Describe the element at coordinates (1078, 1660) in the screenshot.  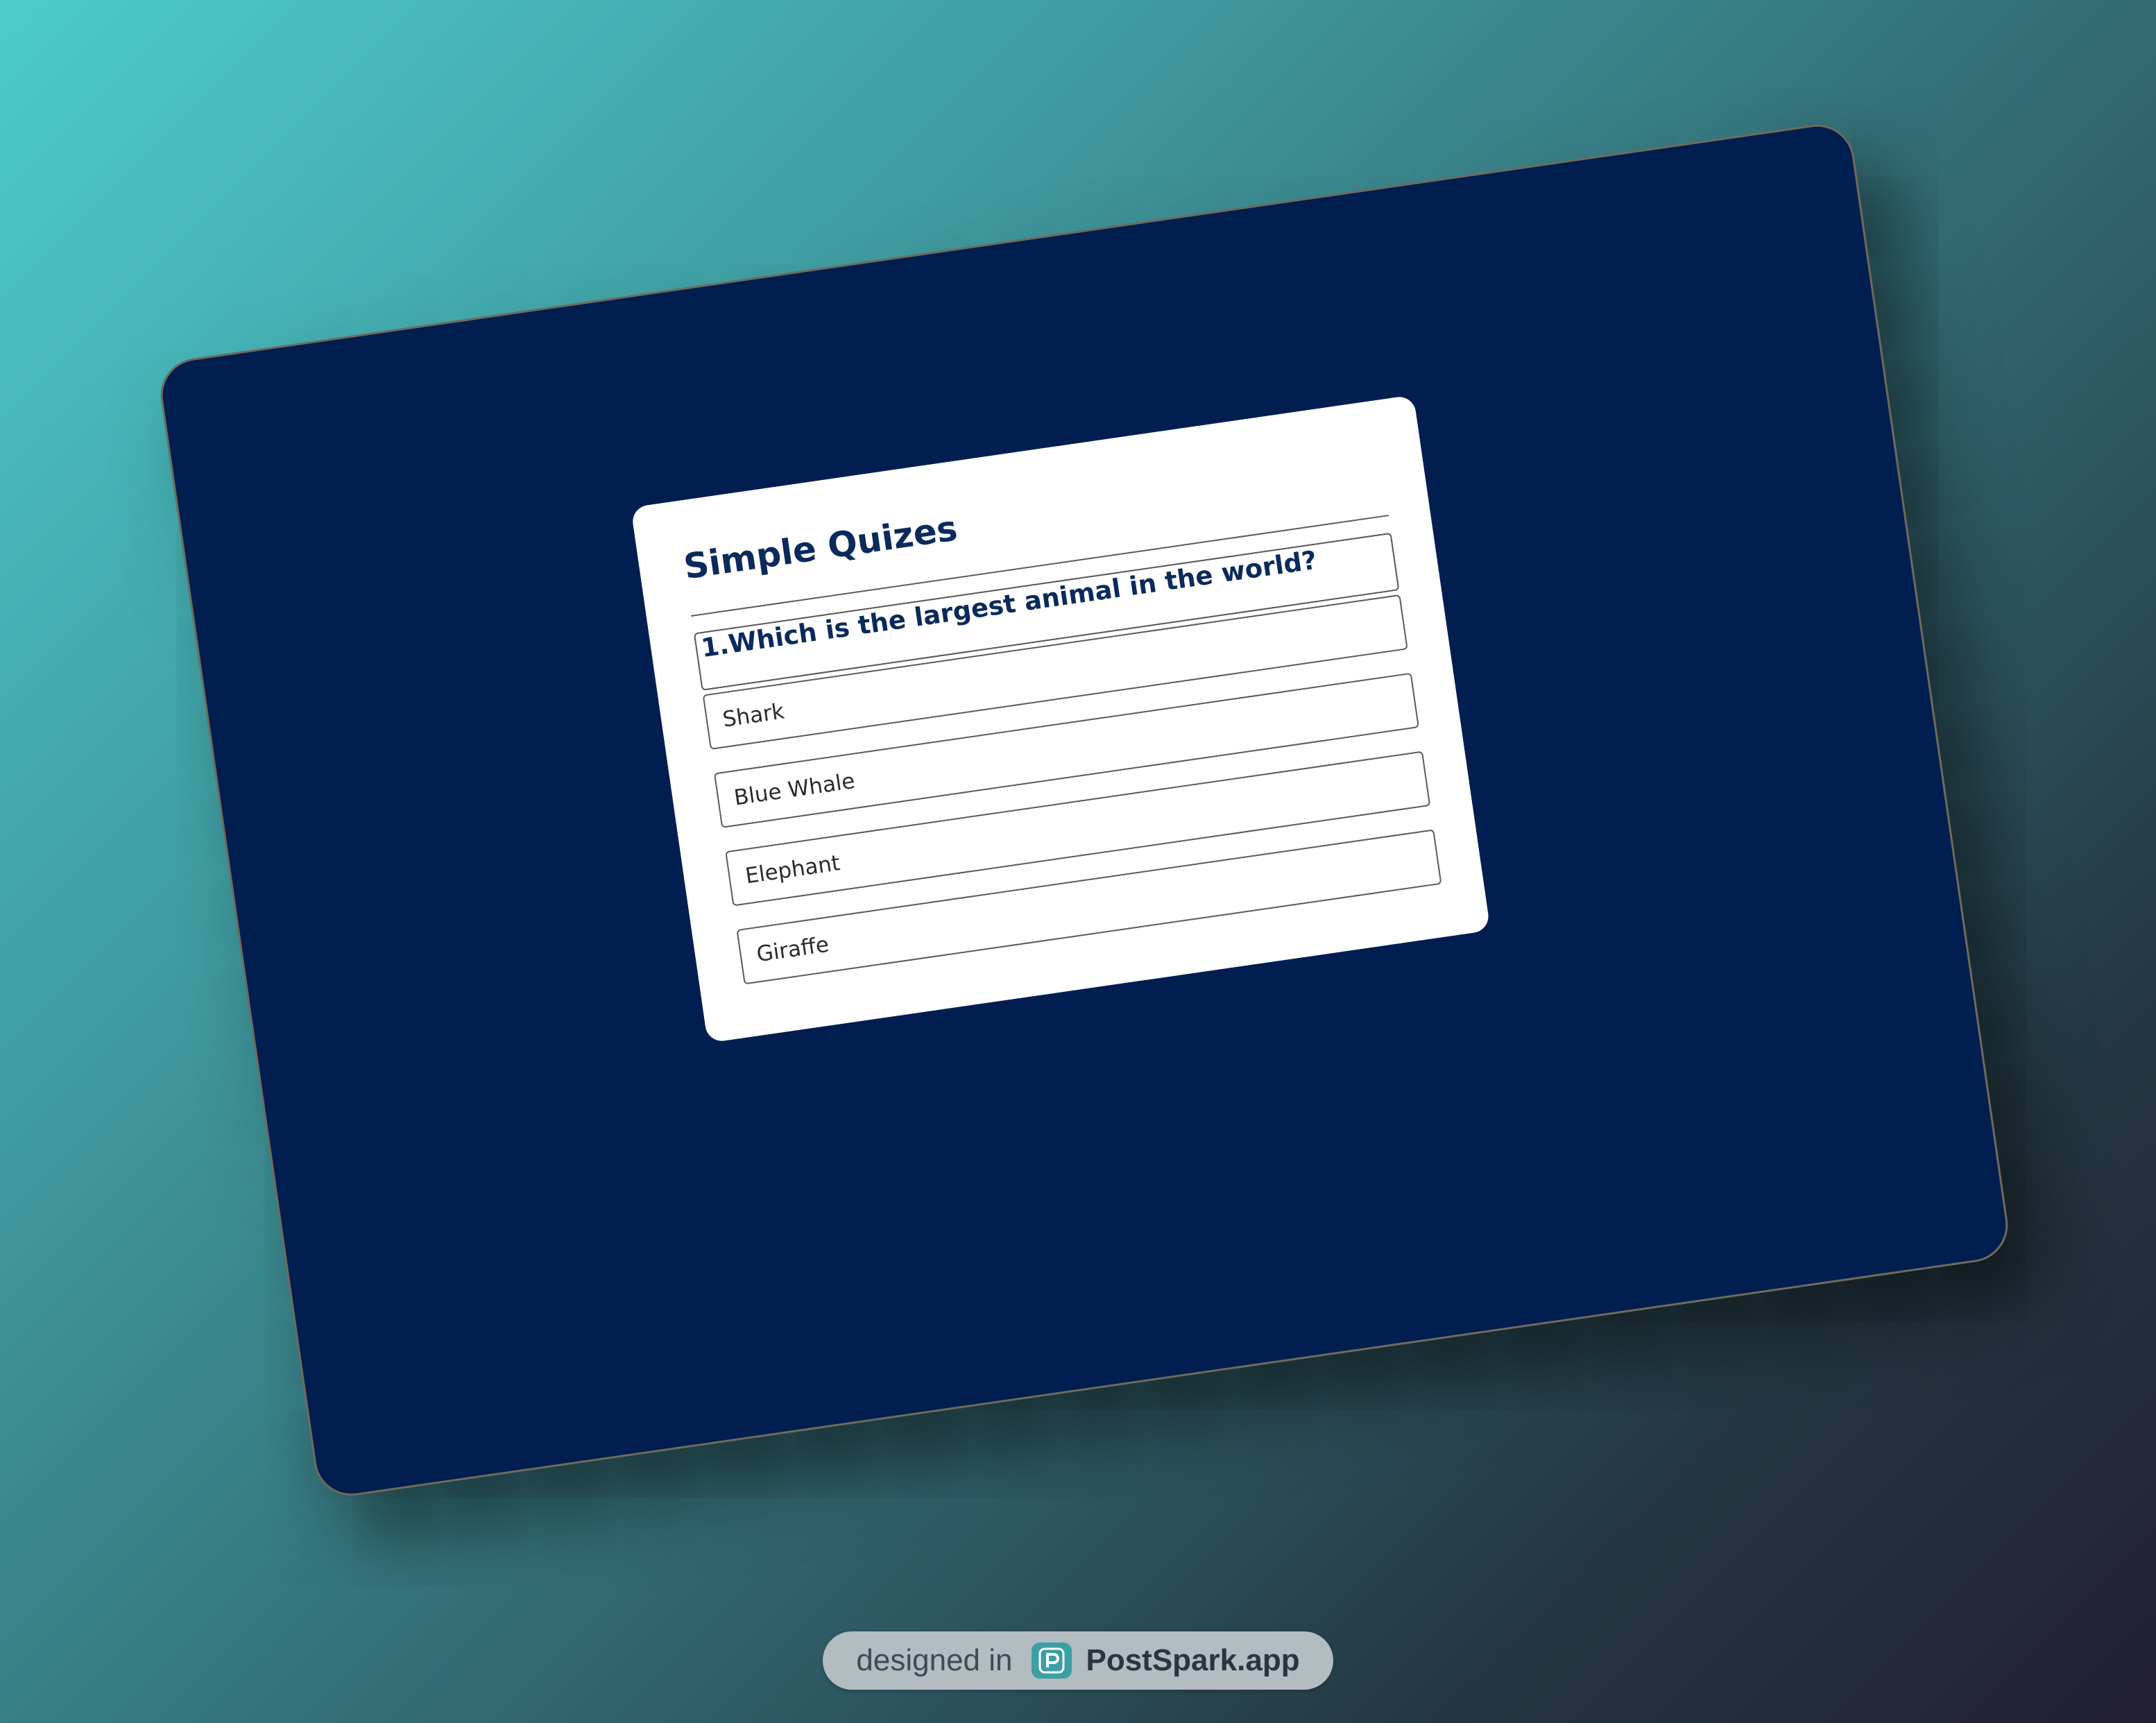
I see `designed-in-badge: designed in PostSpark.app` at that location.